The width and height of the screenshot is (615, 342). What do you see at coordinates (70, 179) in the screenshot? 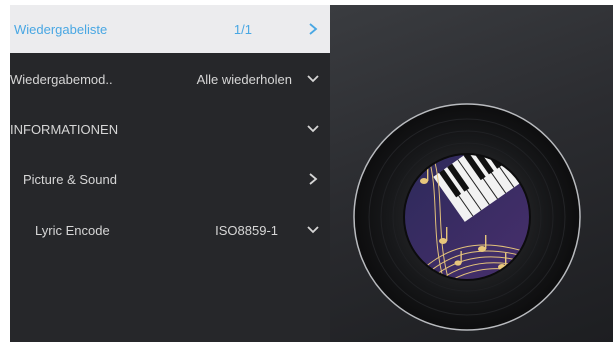
I see `menu-item-label: Picture & Sound` at bounding box center [70, 179].